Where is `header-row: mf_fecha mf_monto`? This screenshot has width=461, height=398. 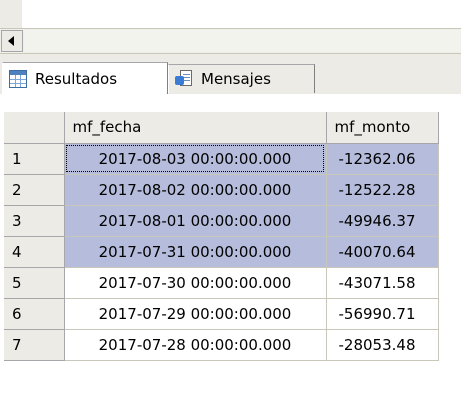 header-row: mf_fecha mf_monto is located at coordinates (221, 128).